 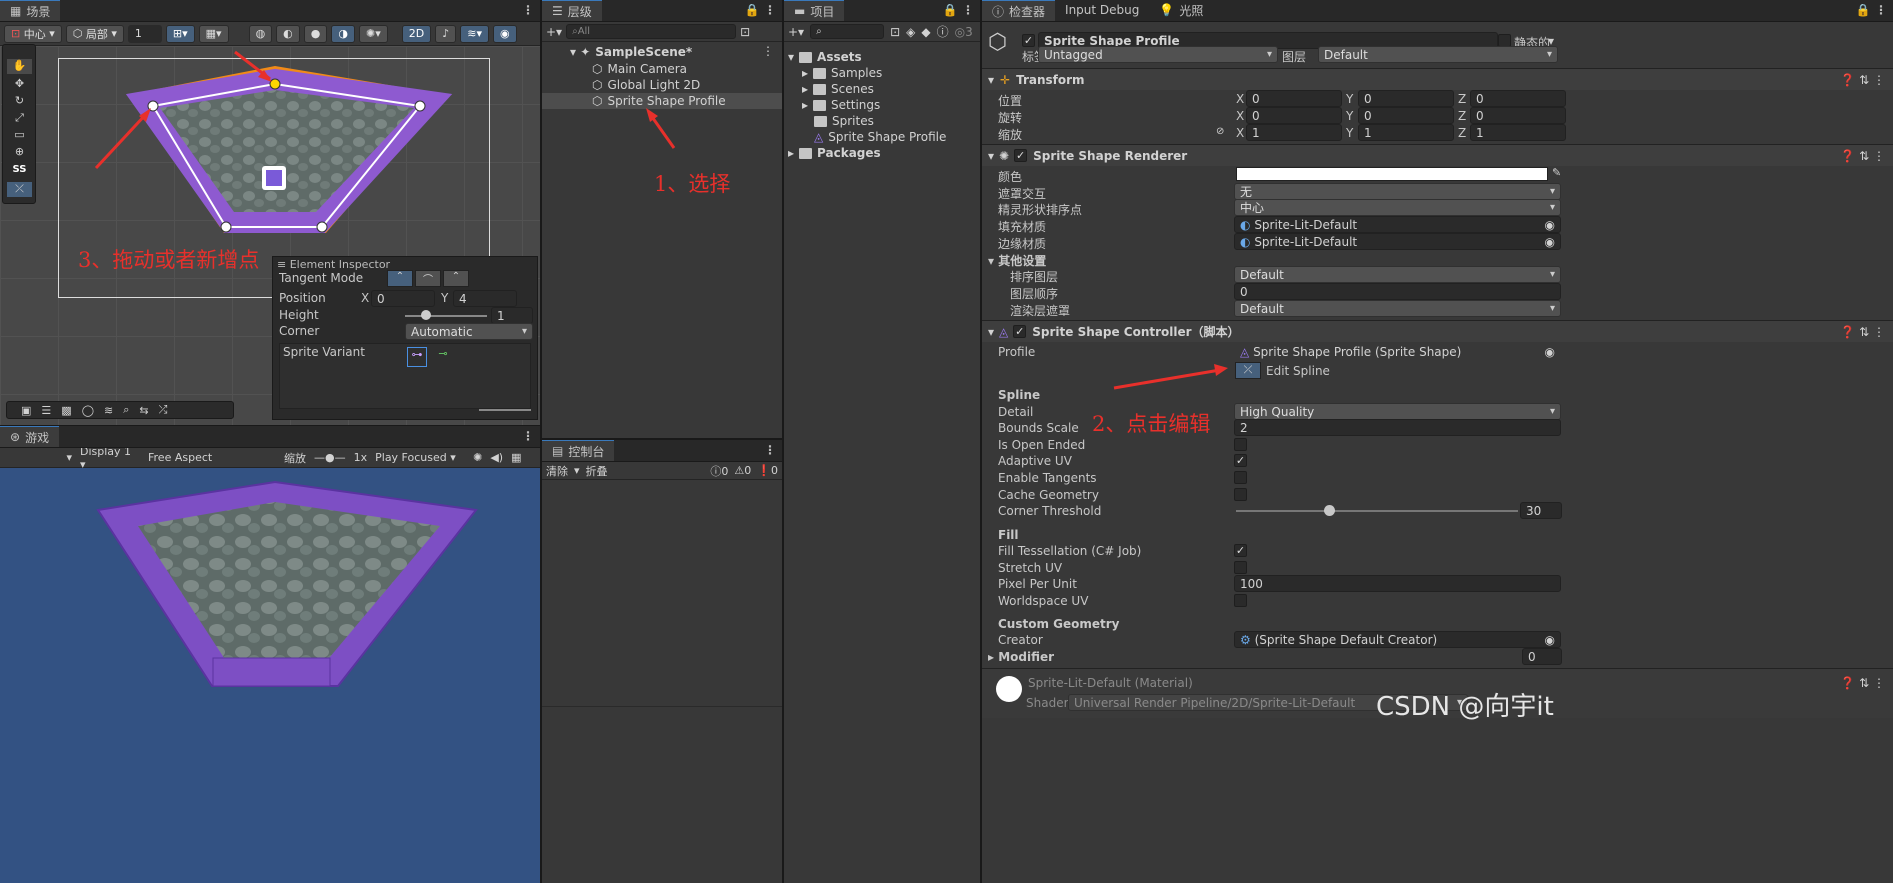 What do you see at coordinates (19, 189) in the screenshot?
I see `spline-tool-icon: ⤫` at bounding box center [19, 189].